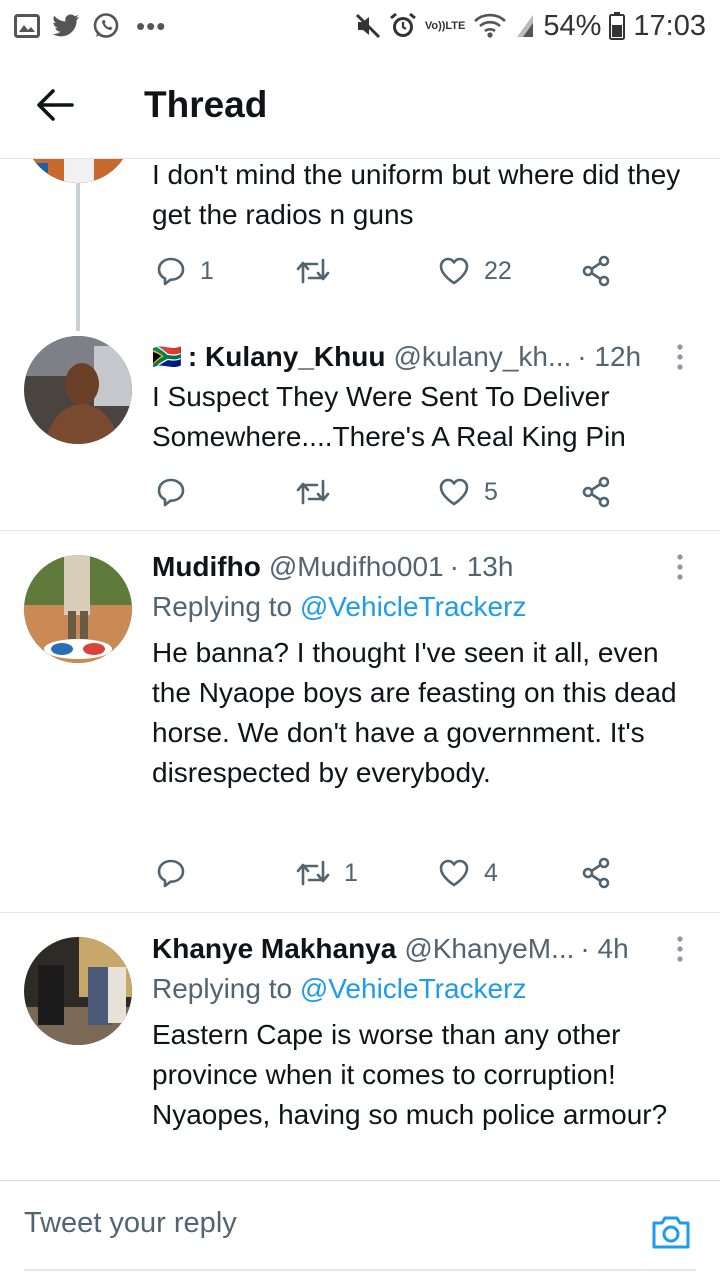 The image size is (720, 1280). I want to click on reply-count: 1, so click(207, 270).